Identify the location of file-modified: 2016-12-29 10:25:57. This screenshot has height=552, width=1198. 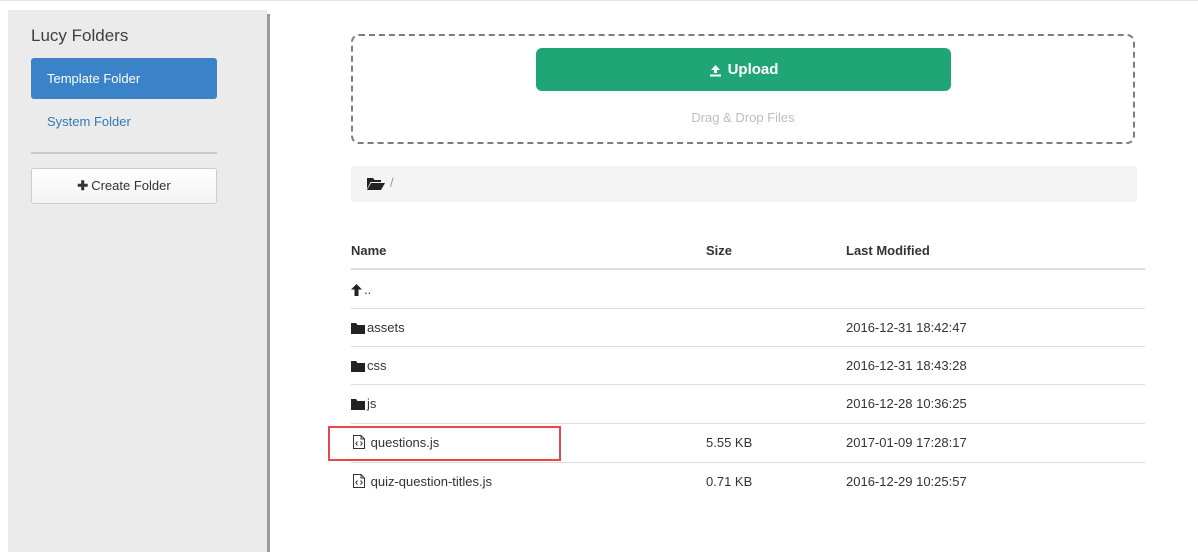
(906, 481).